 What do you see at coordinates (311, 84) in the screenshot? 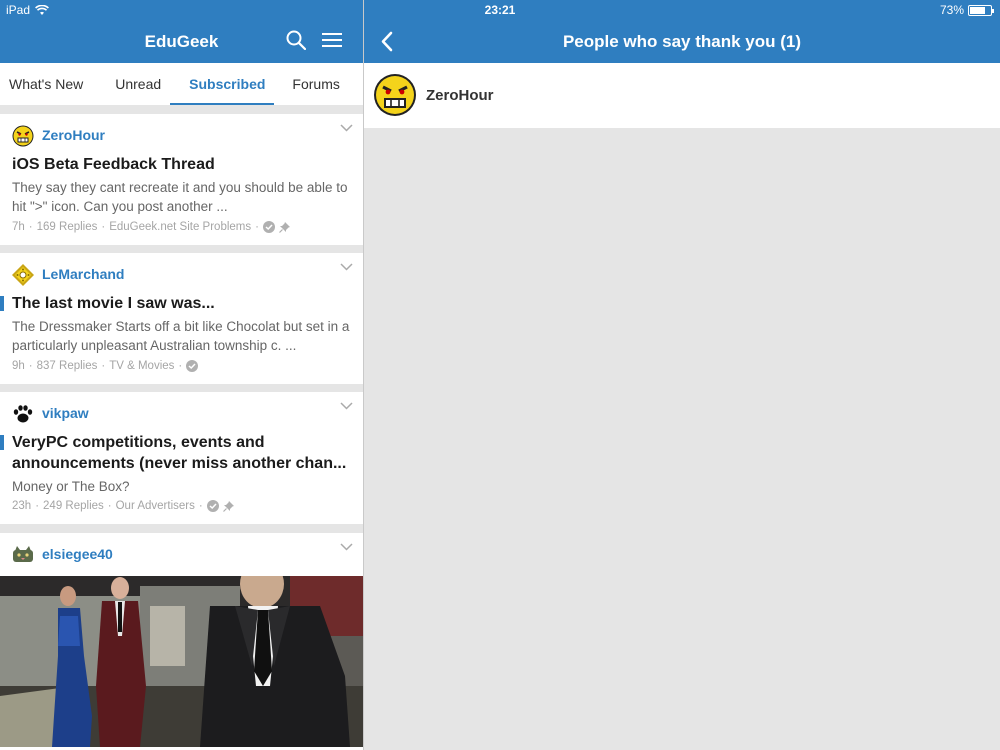
I see `tab-forums: Forums` at bounding box center [311, 84].